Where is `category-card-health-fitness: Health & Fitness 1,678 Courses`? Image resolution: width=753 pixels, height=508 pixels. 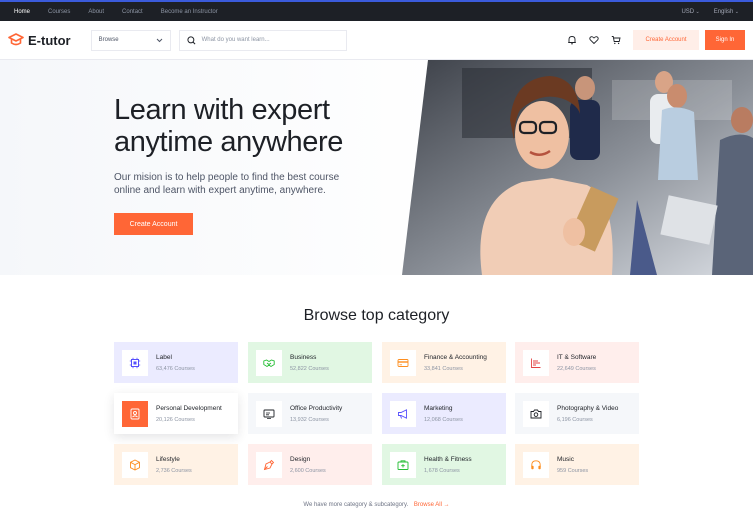
category-card-health-fitness: Health & Fitness 1,678 Courses is located at coordinates (444, 464).